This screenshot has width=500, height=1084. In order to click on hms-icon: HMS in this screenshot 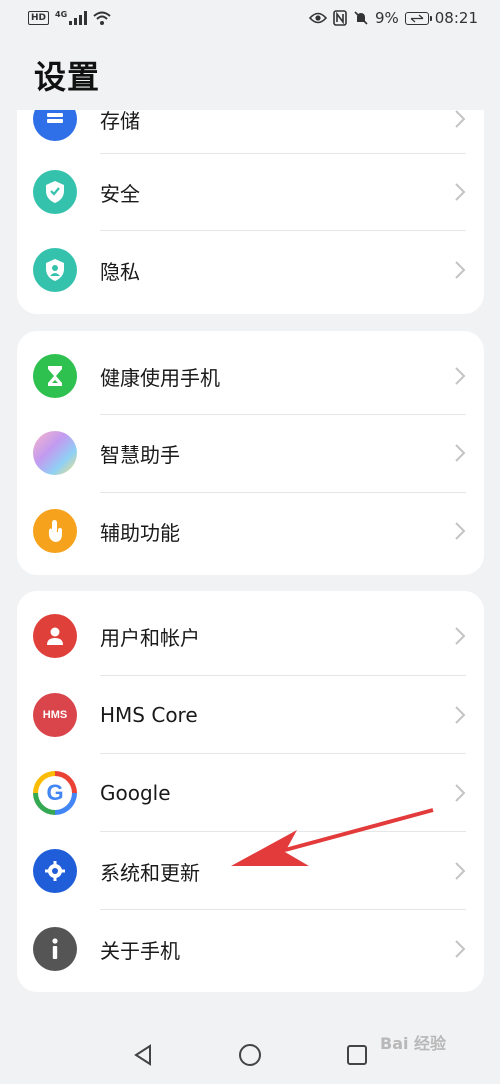, I will do `click(55, 715)`.